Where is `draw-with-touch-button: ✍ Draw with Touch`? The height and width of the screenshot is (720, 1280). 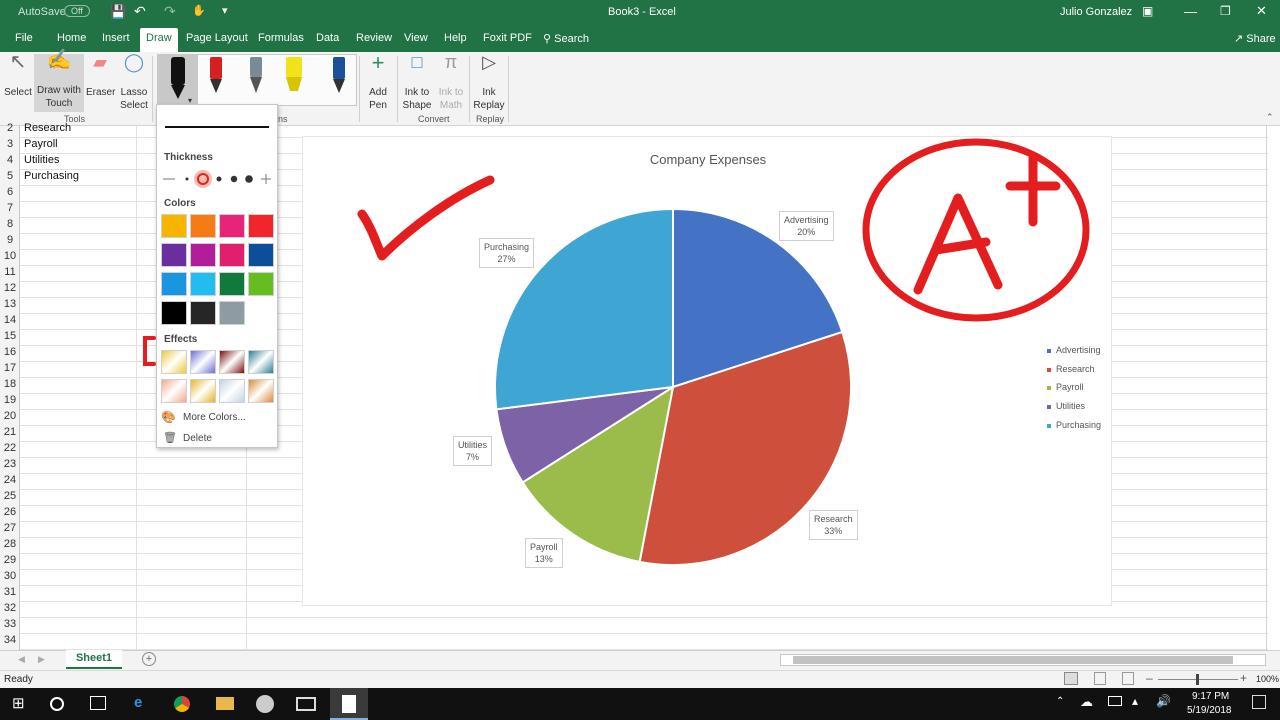
draw-with-touch-button: ✍ Draw with Touch is located at coordinates (59, 81).